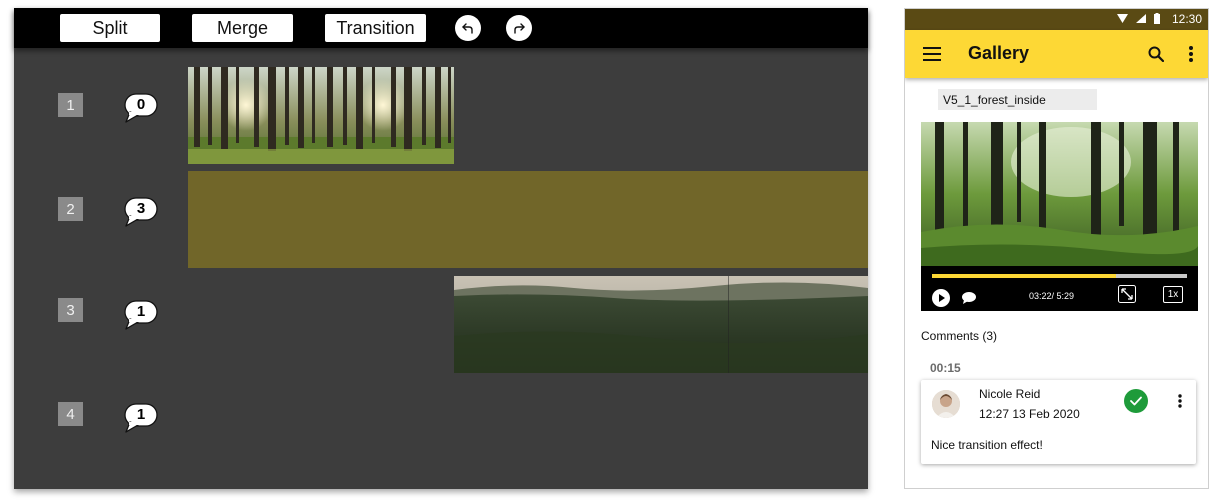  I want to click on editor-toolbar: Split Merge Transition, so click(441, 28).